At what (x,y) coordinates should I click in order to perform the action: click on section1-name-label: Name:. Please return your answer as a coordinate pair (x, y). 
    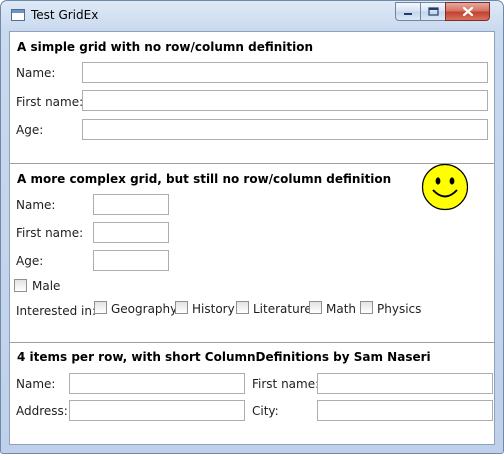
    Looking at the image, I should click on (36, 73).